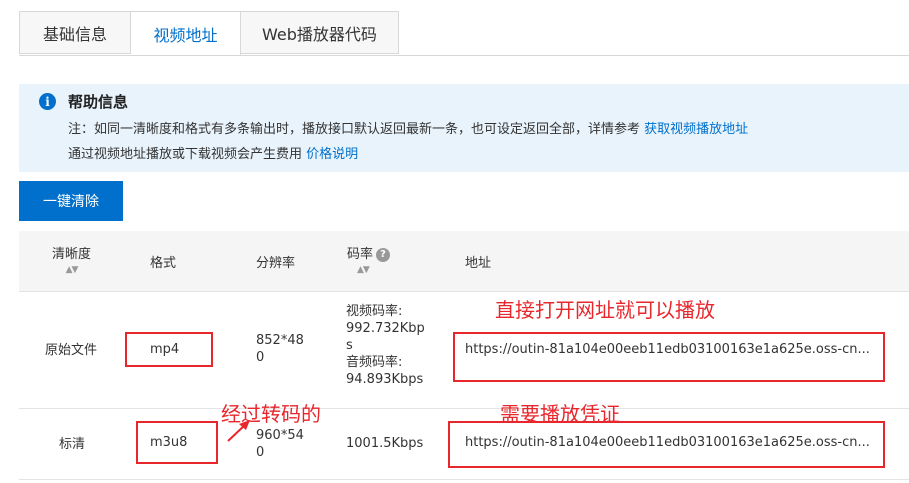 The width and height of the screenshot is (909, 483). I want to click on header-bitrate: 码率? ▲▼, so click(369, 259).